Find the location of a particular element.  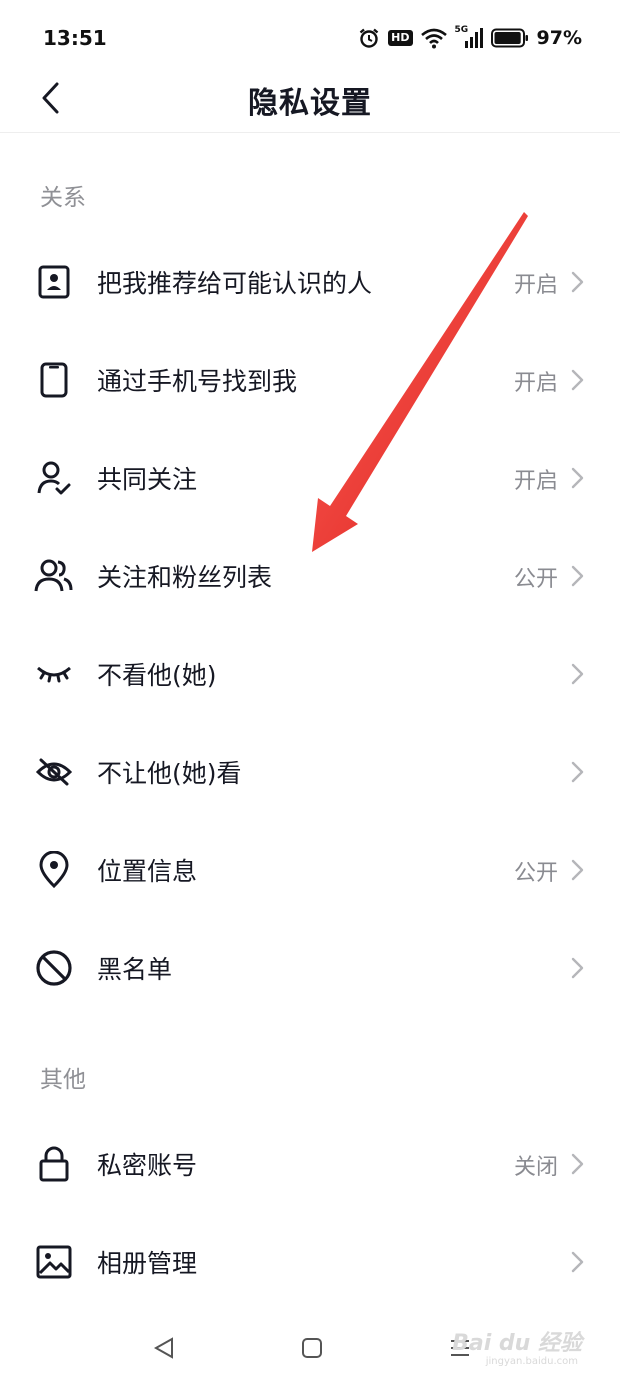

settings-row-location: 位置信息 公开 is located at coordinates (310, 868).